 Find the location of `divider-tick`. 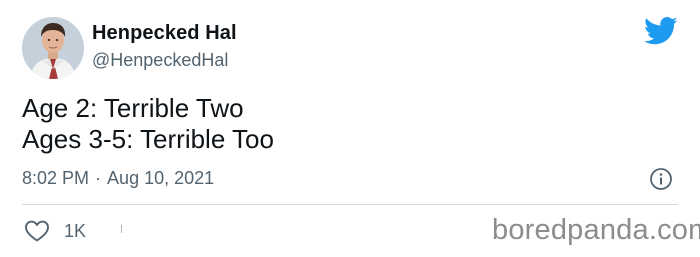

divider-tick is located at coordinates (121, 229).